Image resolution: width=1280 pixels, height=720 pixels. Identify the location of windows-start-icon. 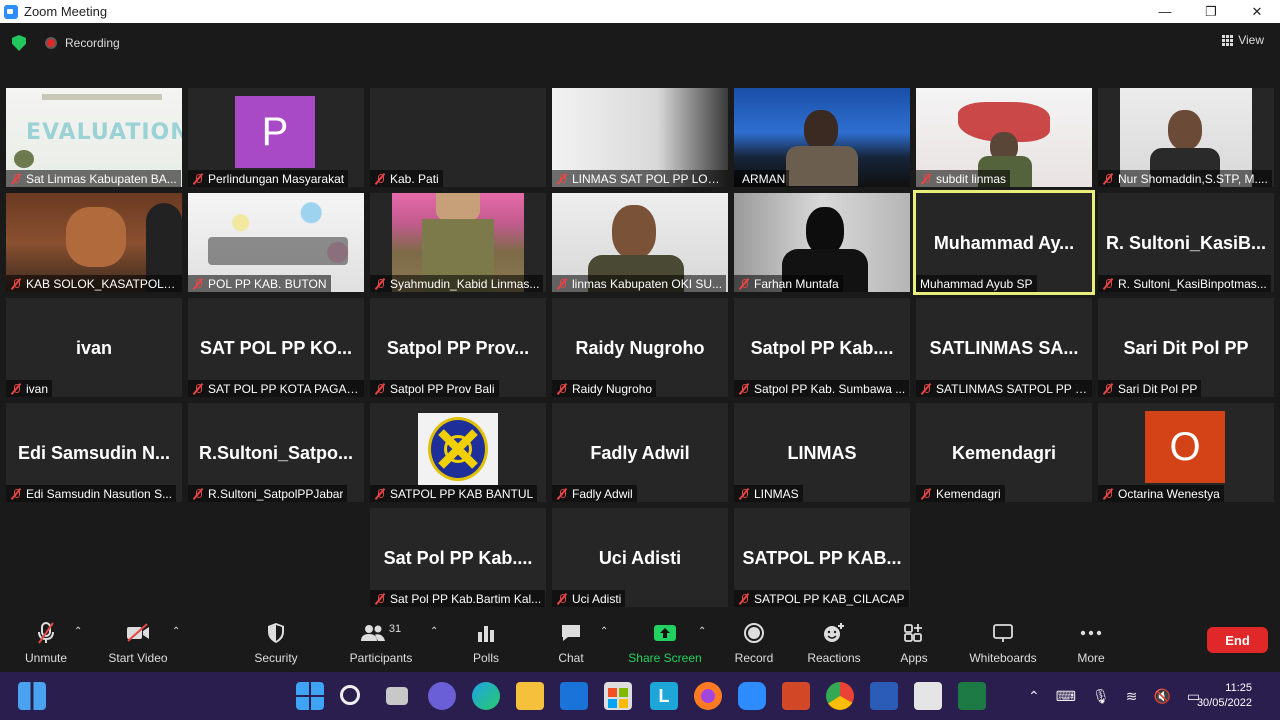
(310, 696).